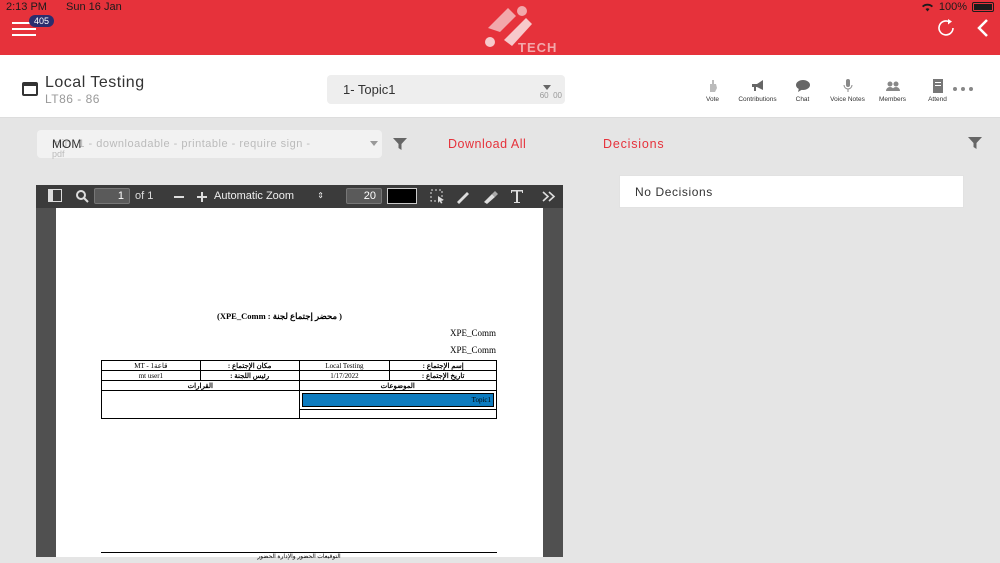 The image size is (1000, 563). Describe the element at coordinates (937, 86) in the screenshot. I see `attend-icon` at that location.